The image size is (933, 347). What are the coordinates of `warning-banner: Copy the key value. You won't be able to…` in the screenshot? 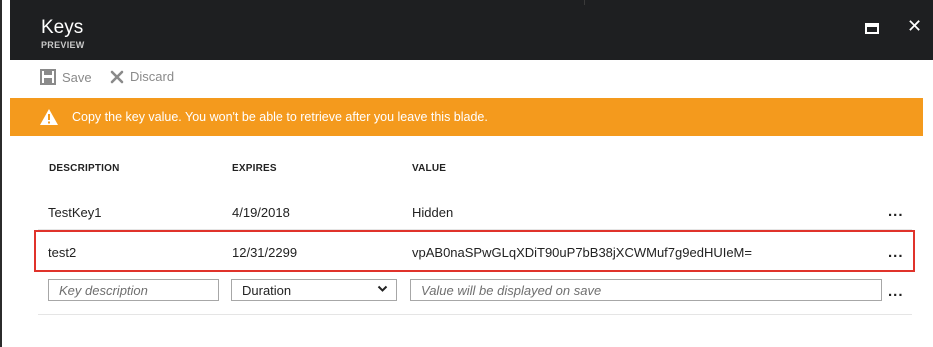 It's located at (466, 117).